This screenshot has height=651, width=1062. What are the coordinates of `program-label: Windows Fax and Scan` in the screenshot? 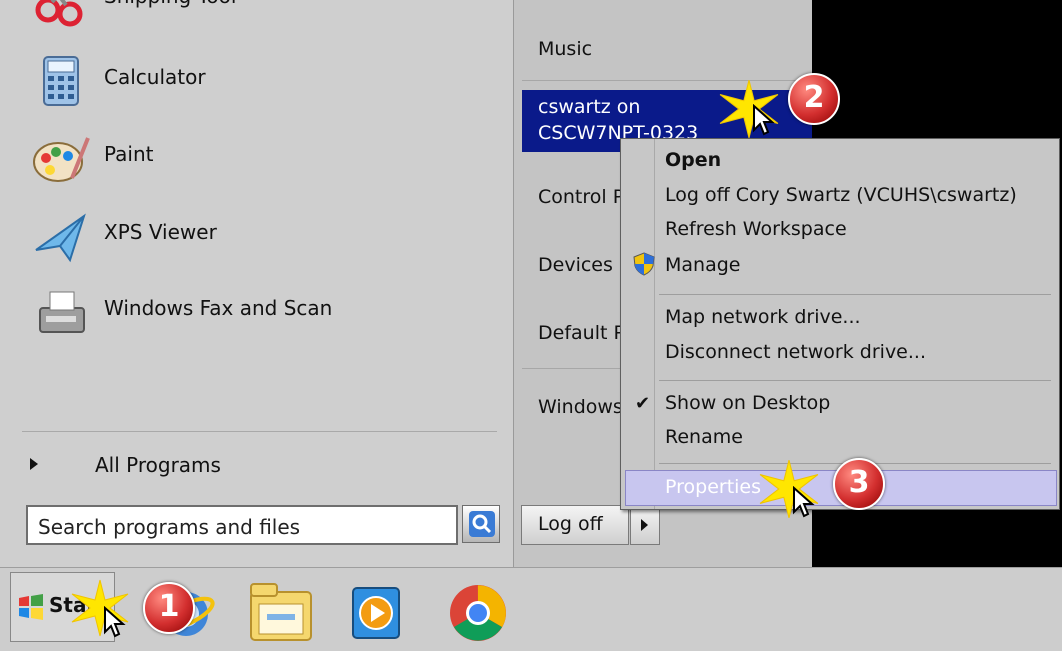 It's located at (218, 308).